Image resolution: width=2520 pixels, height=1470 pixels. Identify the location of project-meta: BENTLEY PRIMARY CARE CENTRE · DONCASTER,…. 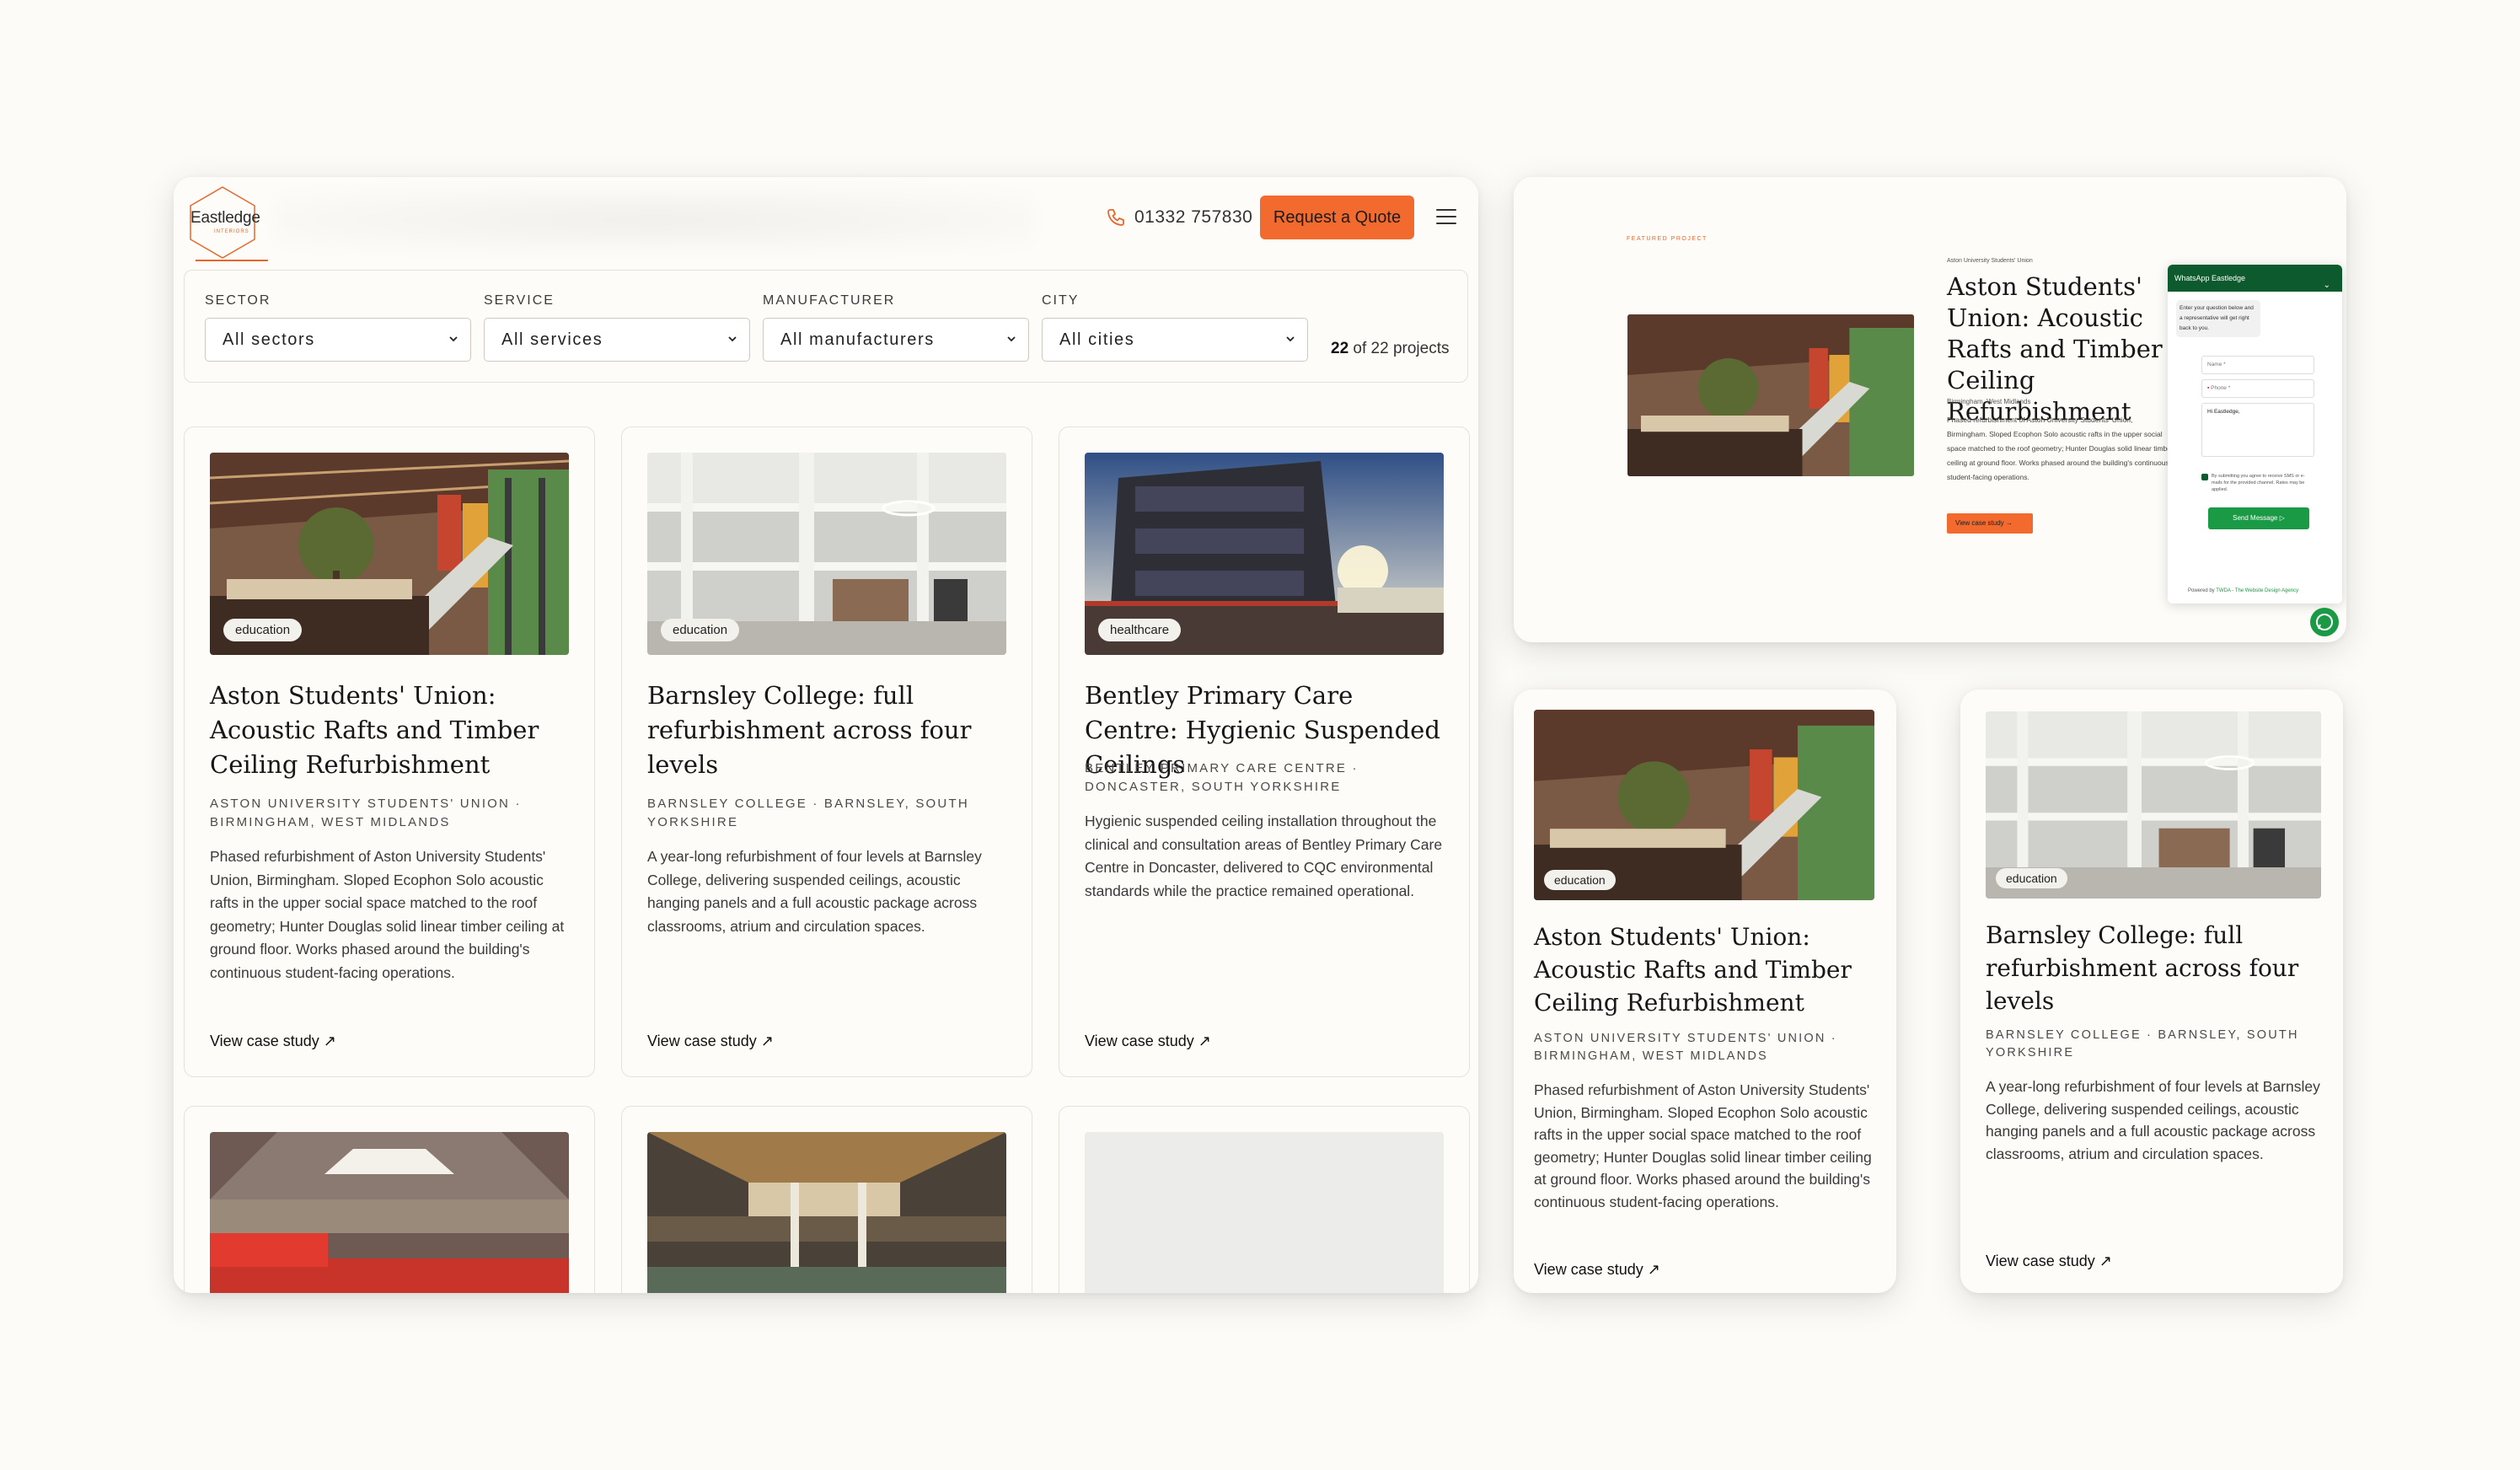
(1222, 777).